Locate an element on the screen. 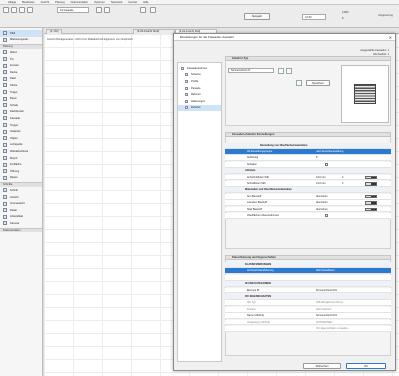 This screenshot has height=376, width=399. nav-item: Schema is located at coordinates (199, 75).